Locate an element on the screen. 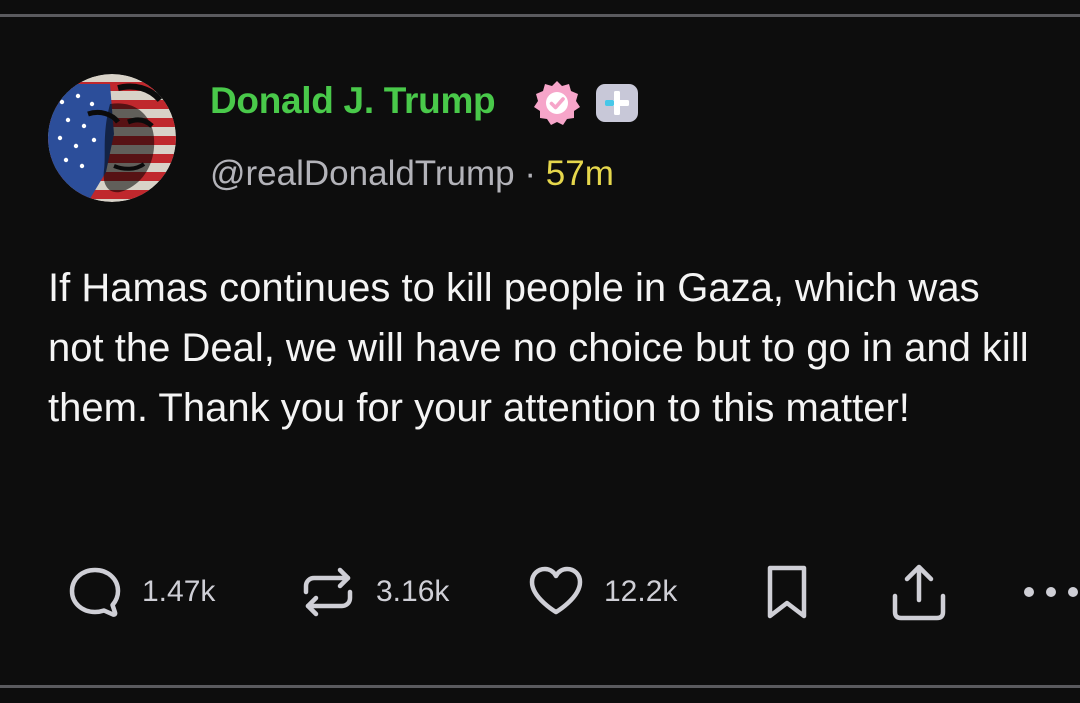 This screenshot has height=703, width=1080. bookmark-icon is located at coordinates (787, 592).